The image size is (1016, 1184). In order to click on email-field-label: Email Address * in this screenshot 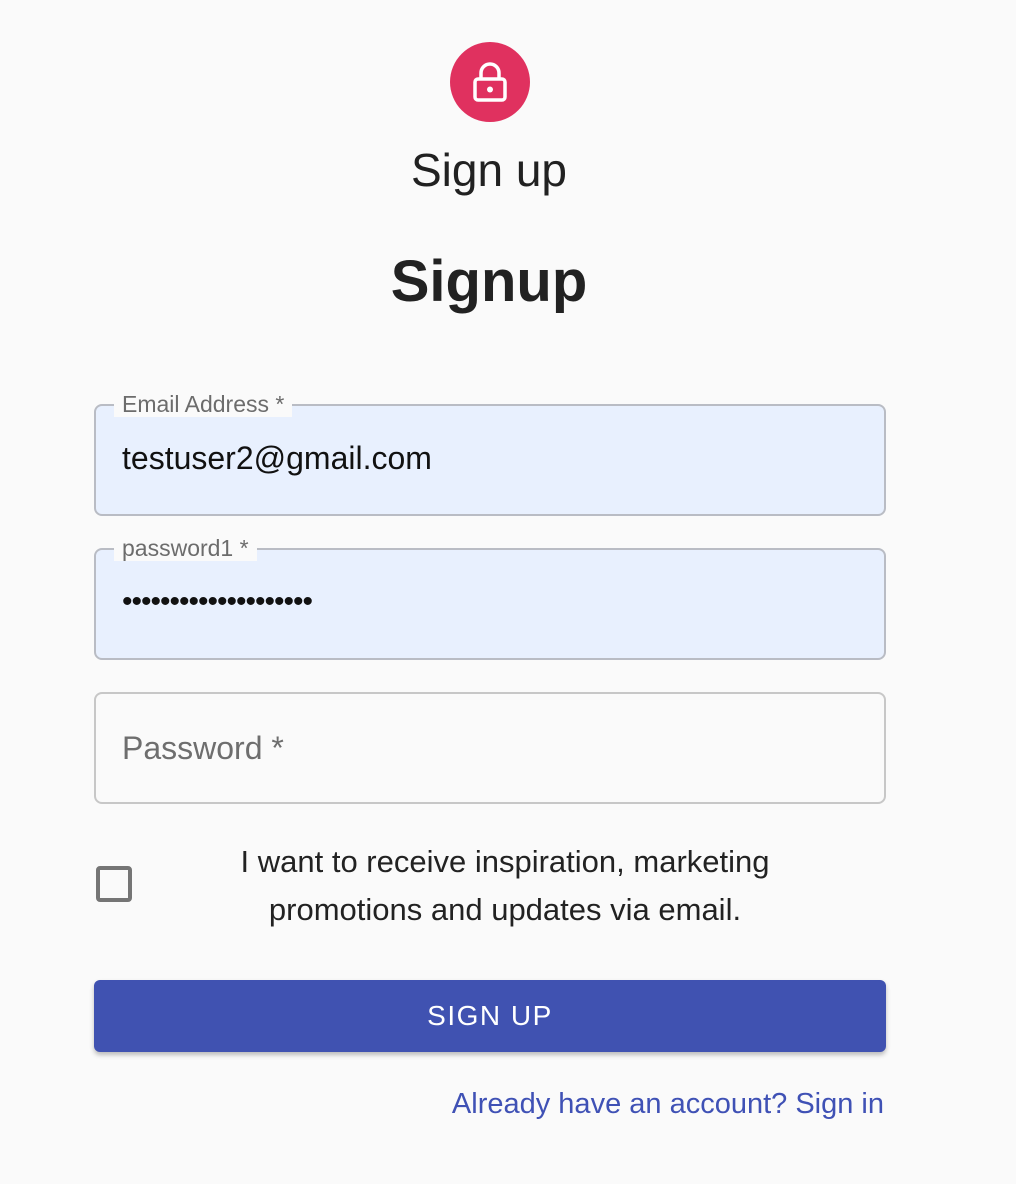, I will do `click(203, 404)`.